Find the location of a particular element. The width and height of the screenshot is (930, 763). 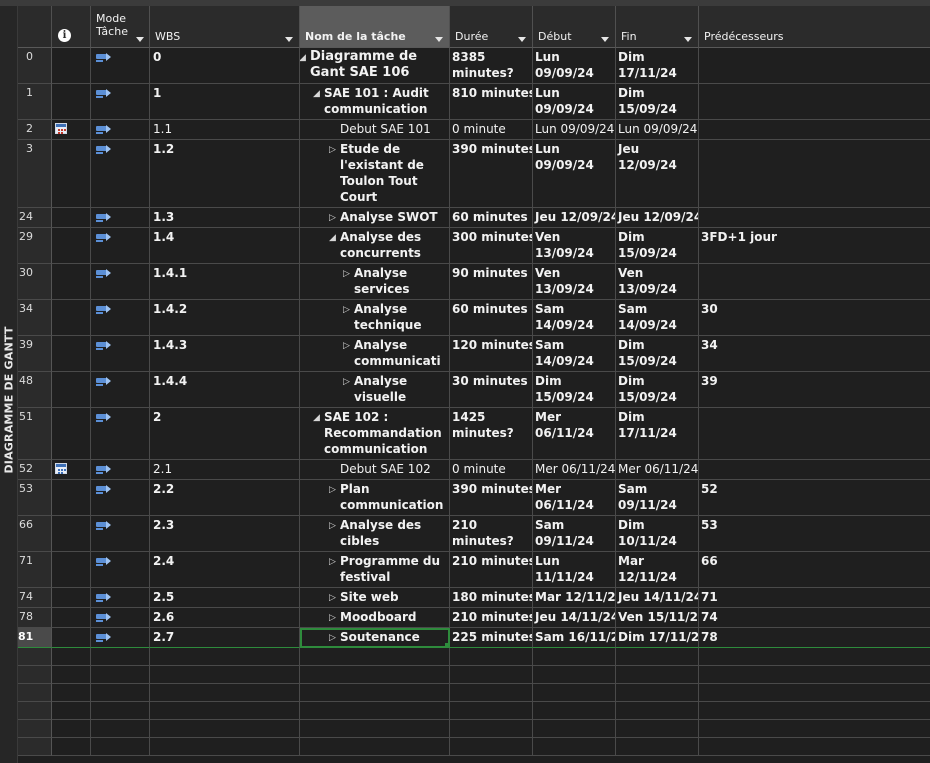

duration-cell: 30 minutes is located at coordinates (491, 390).